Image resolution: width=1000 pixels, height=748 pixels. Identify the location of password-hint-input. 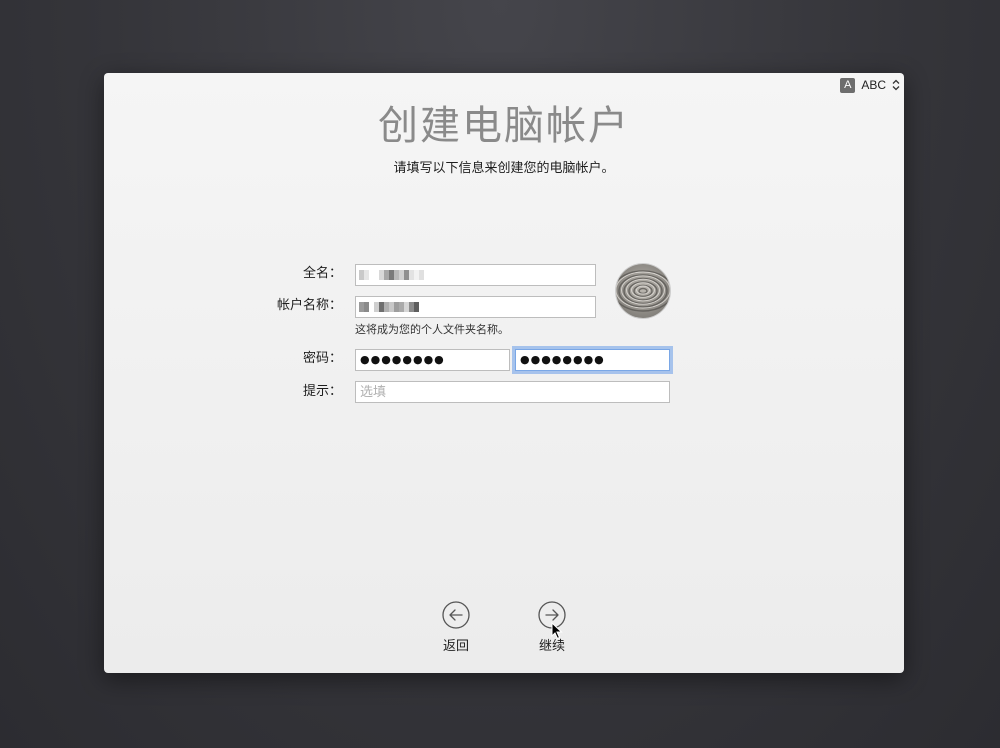
(512, 392).